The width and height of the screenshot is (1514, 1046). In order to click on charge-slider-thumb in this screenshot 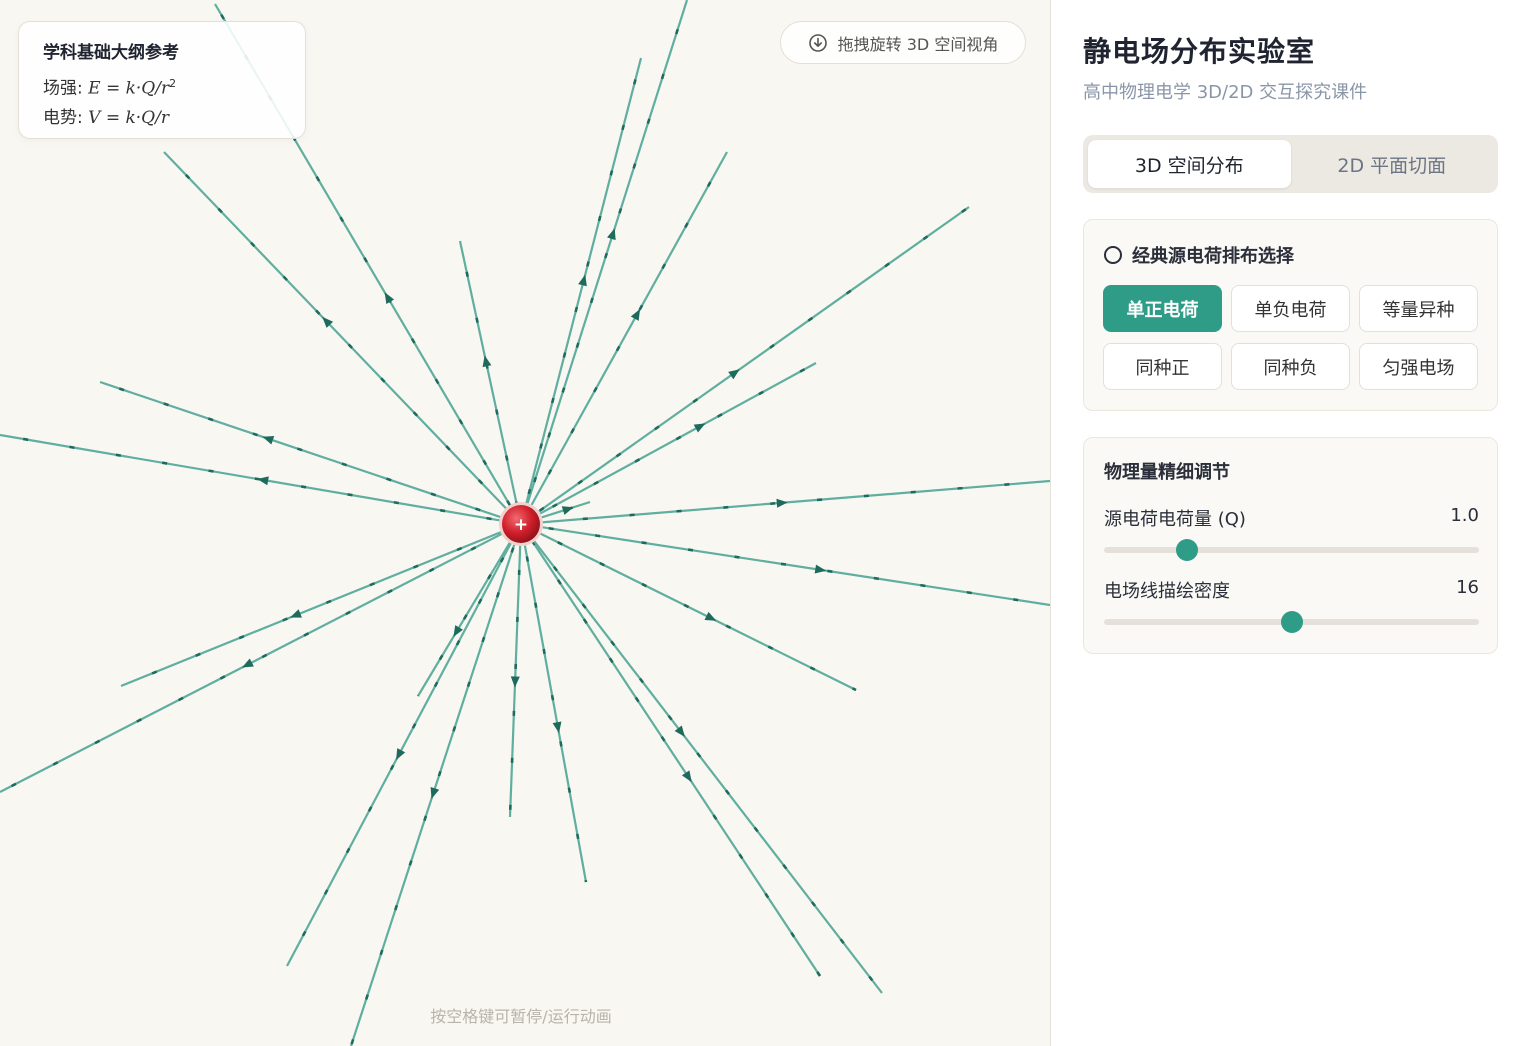, I will do `click(1186, 550)`.